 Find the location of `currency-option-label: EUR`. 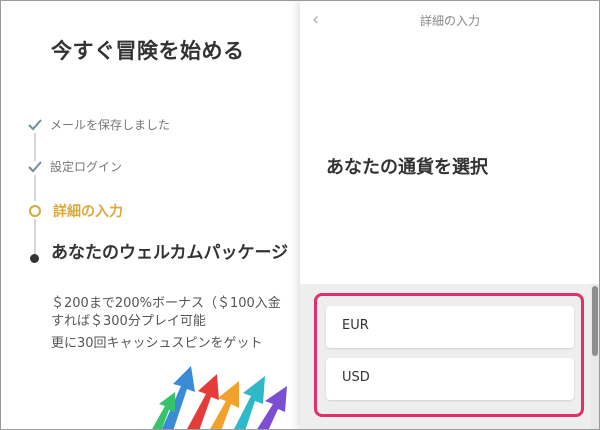

currency-option-label: EUR is located at coordinates (355, 325).